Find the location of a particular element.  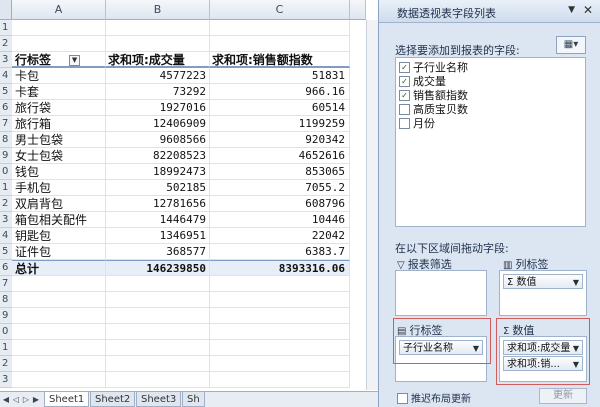

volume-cell: 368577 is located at coordinates (158, 252).